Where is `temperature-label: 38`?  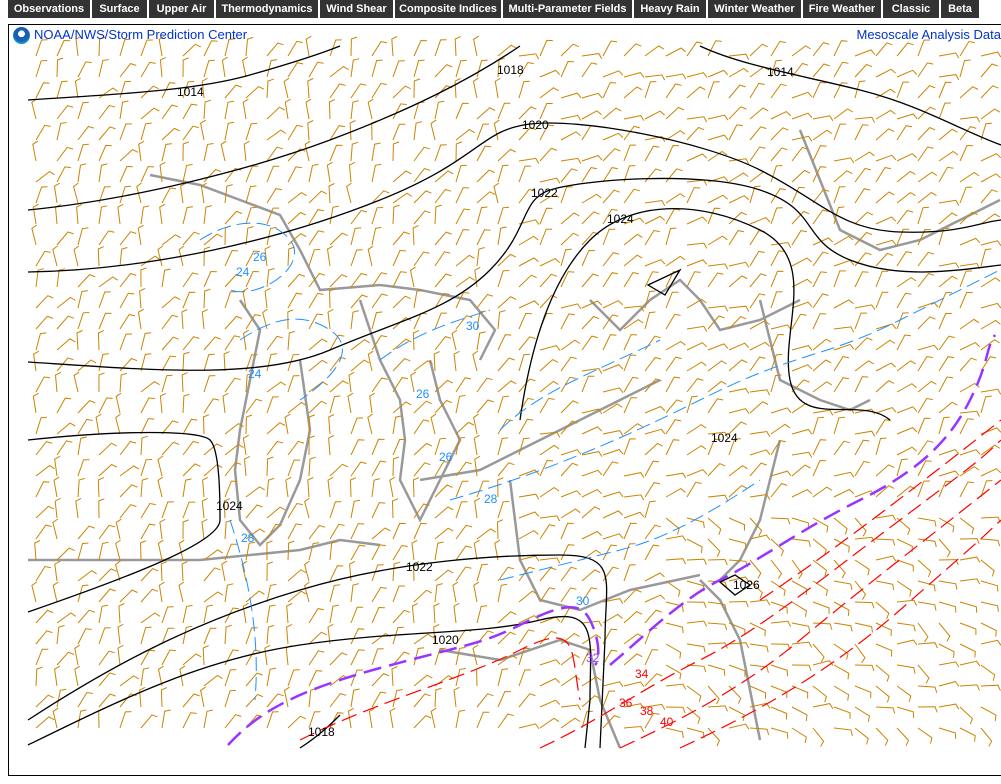 temperature-label: 38 is located at coordinates (647, 711).